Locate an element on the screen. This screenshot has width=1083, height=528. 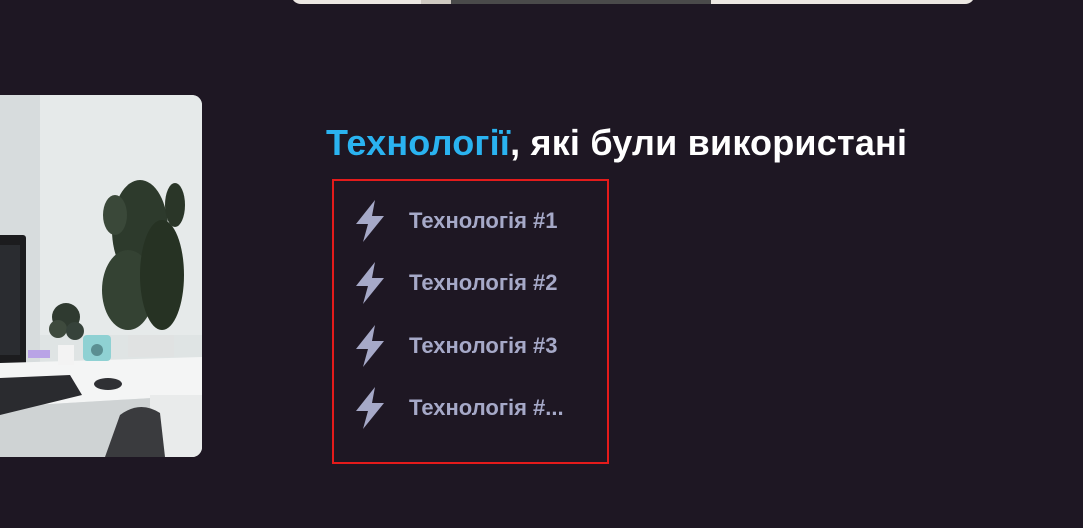
top-image-card is located at coordinates (633, 2).